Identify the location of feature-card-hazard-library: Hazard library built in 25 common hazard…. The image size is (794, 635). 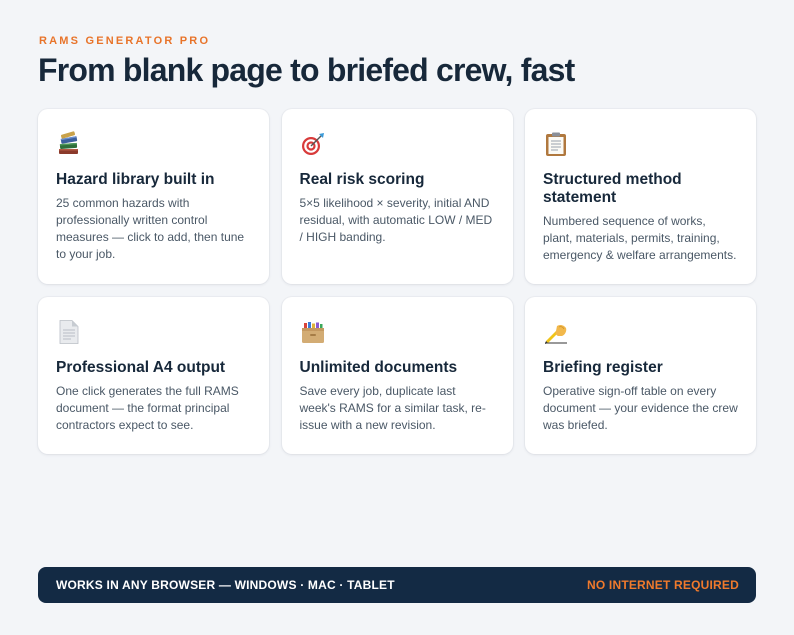
(153, 196).